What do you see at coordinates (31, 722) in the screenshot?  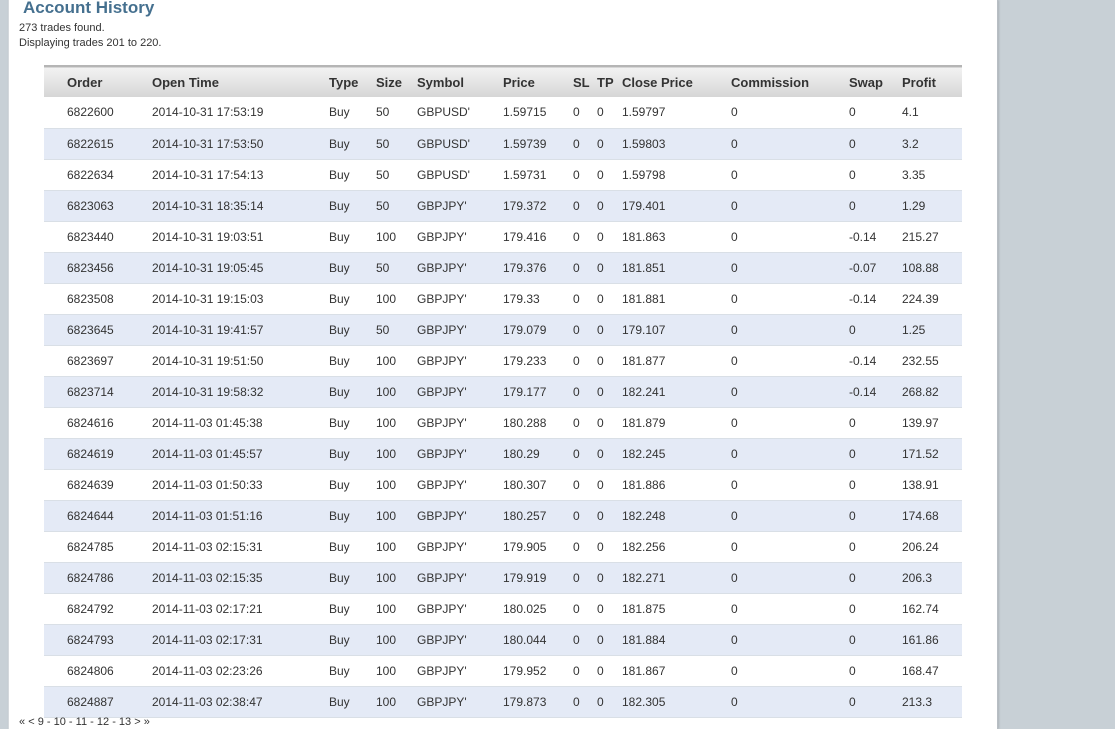 I see `pagination-prev-link: <` at bounding box center [31, 722].